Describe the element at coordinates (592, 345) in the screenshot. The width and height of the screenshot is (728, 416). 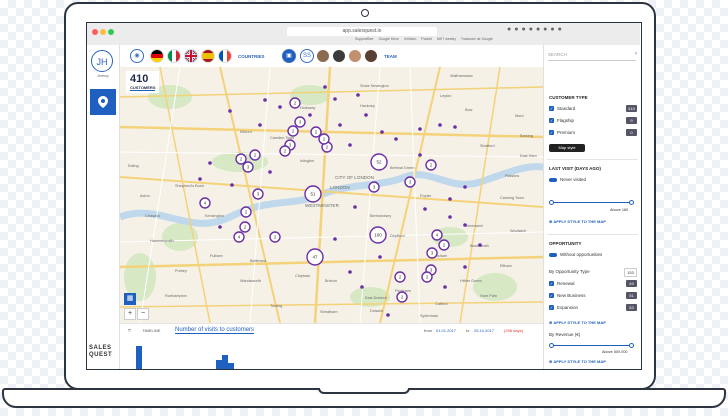
I see `revenue-slider` at that location.